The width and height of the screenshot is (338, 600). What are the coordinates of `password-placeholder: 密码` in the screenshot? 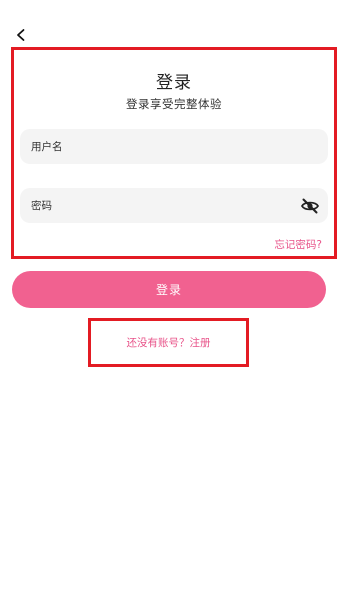 It's located at (41, 206).